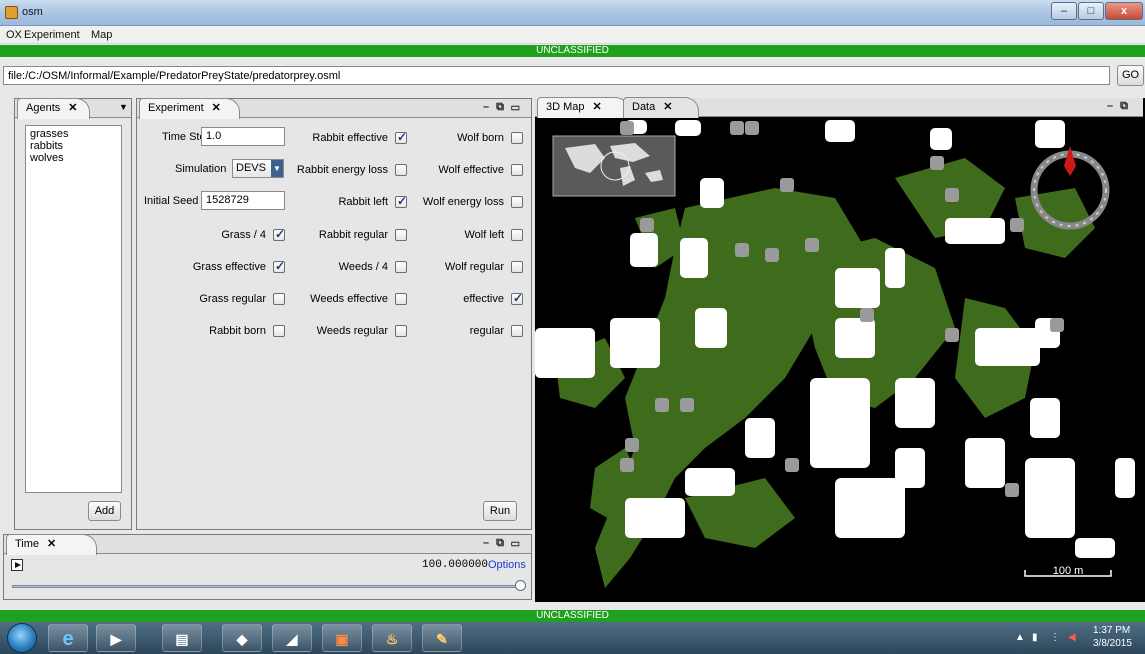 The image size is (1145, 654). What do you see at coordinates (32, 12) in the screenshot?
I see `window-title: osm` at bounding box center [32, 12].